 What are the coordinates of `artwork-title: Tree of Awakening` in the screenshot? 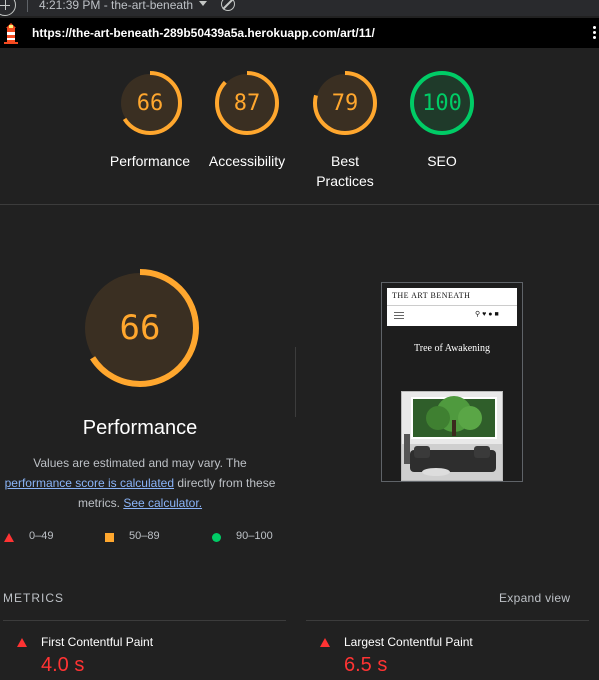 It's located at (452, 348).